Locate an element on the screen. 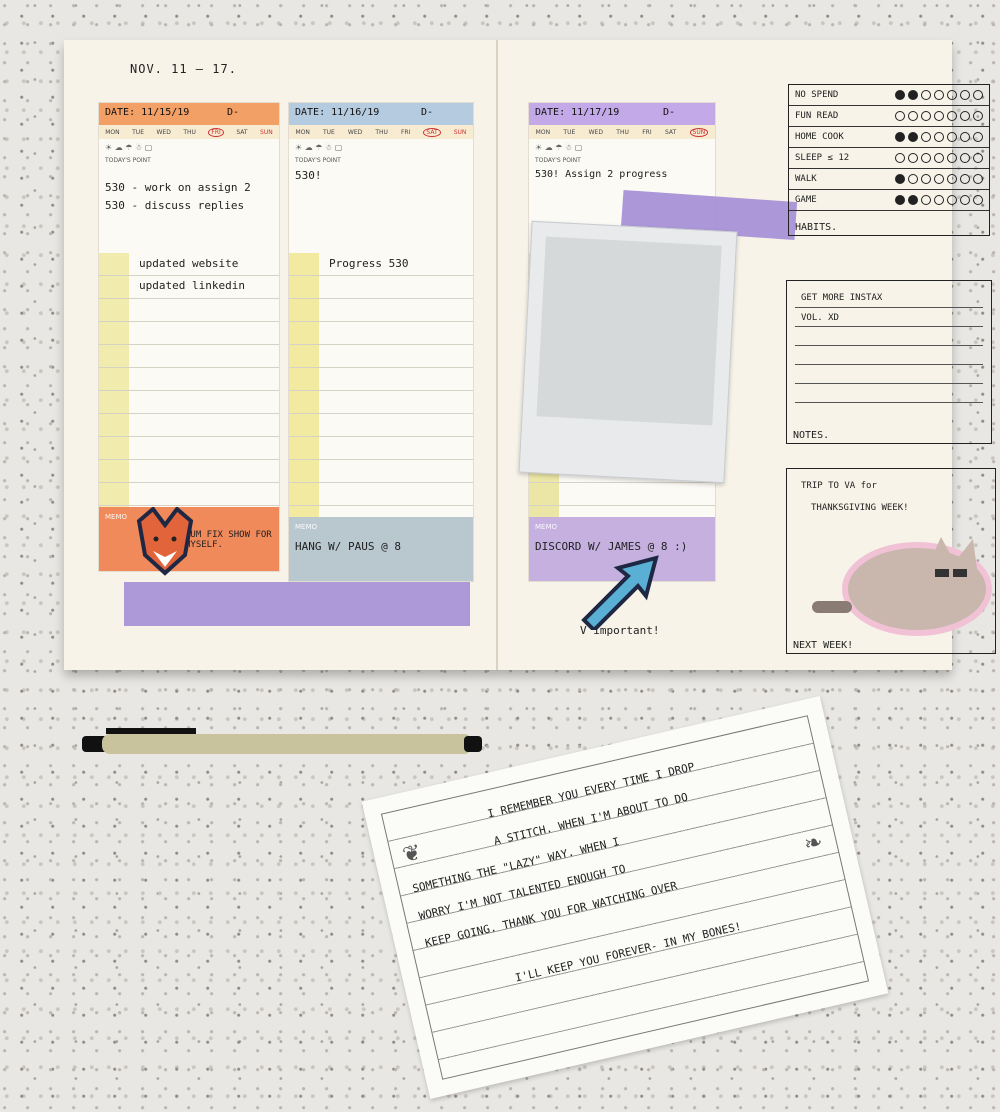  day1-task-1: updated website is located at coordinates (189, 263).